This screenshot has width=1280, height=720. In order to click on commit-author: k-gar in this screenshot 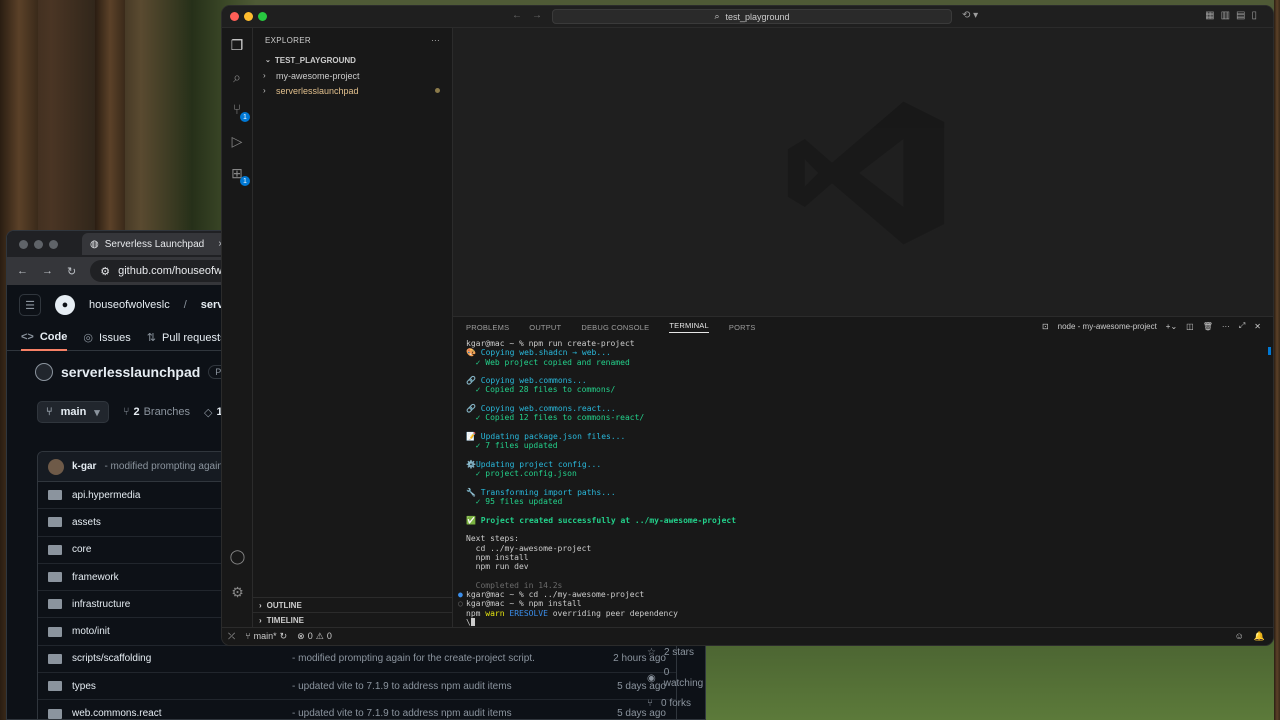, I will do `click(84, 466)`.